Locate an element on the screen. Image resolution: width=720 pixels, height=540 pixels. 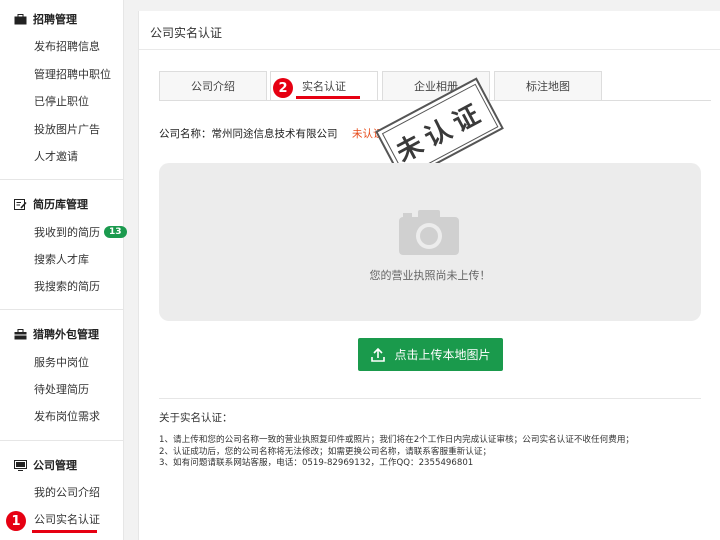
sidebar-item-in-service: 服务中岗位 is located at coordinates (61, 362).